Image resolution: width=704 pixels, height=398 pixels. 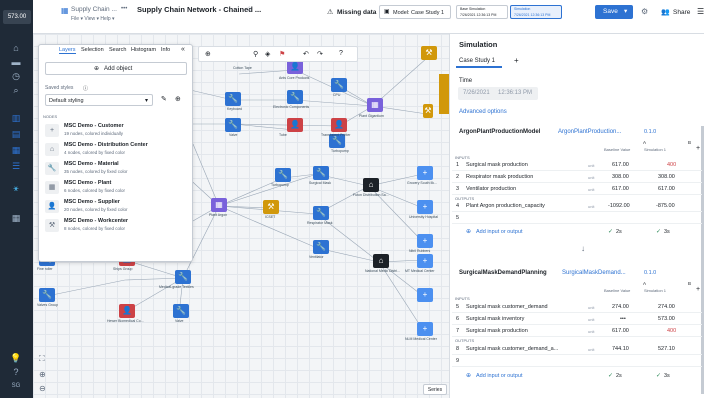 What do you see at coordinates (644, 11) in the screenshot?
I see `gear-icon: ⚙` at bounding box center [644, 11].